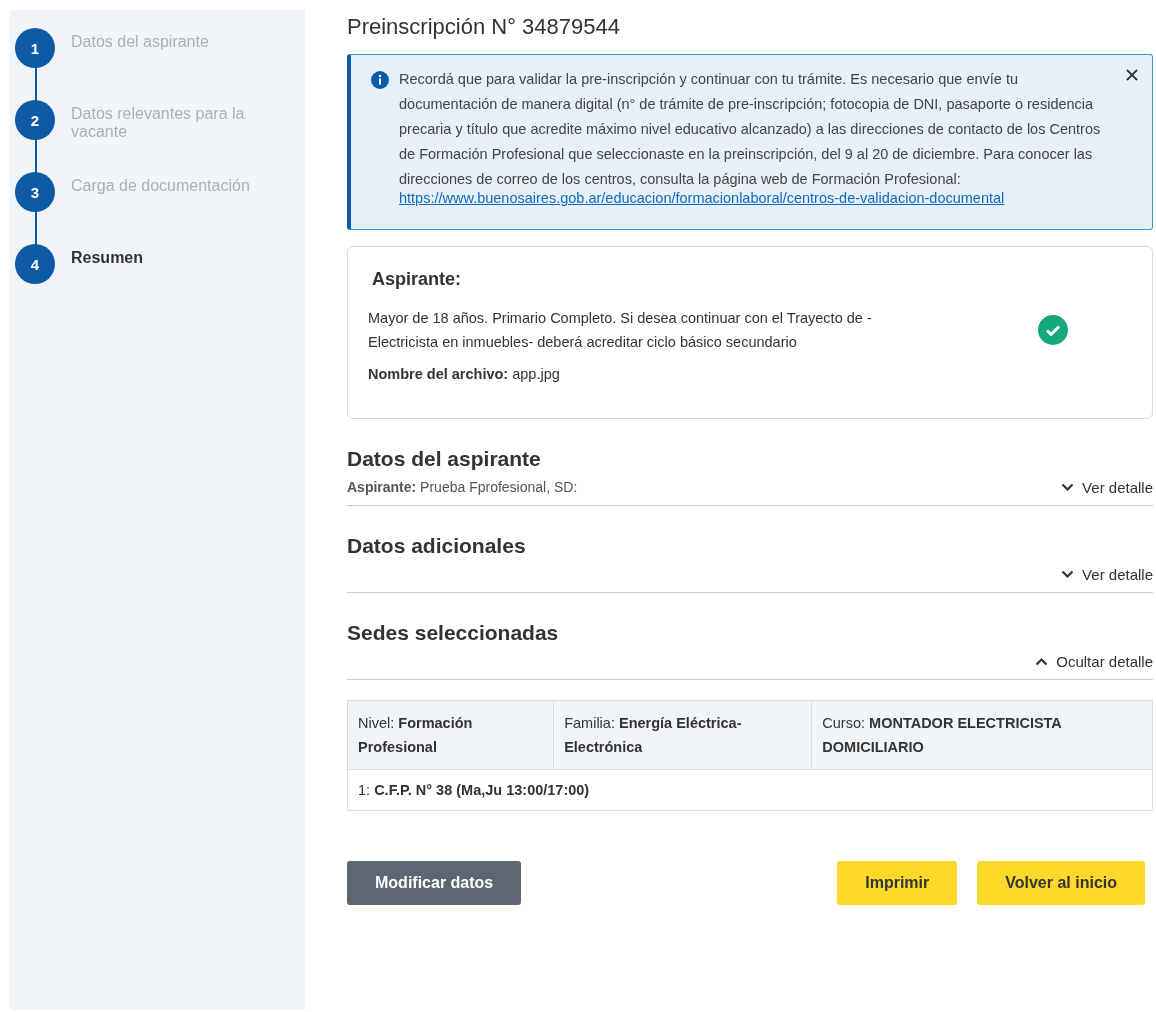 The width and height of the screenshot is (1156, 1012). Describe the element at coordinates (755, 198) in the screenshot. I see `validation-link: https://www.buenosaires.gob.ar/educacion/formacionlaboral/centros-de-validacion-documental` at that location.